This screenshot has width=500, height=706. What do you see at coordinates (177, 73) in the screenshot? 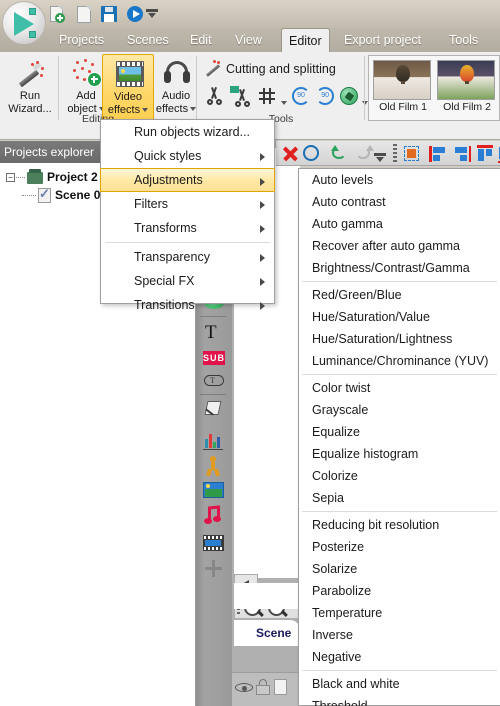
I see `headphones-icon` at bounding box center [177, 73].